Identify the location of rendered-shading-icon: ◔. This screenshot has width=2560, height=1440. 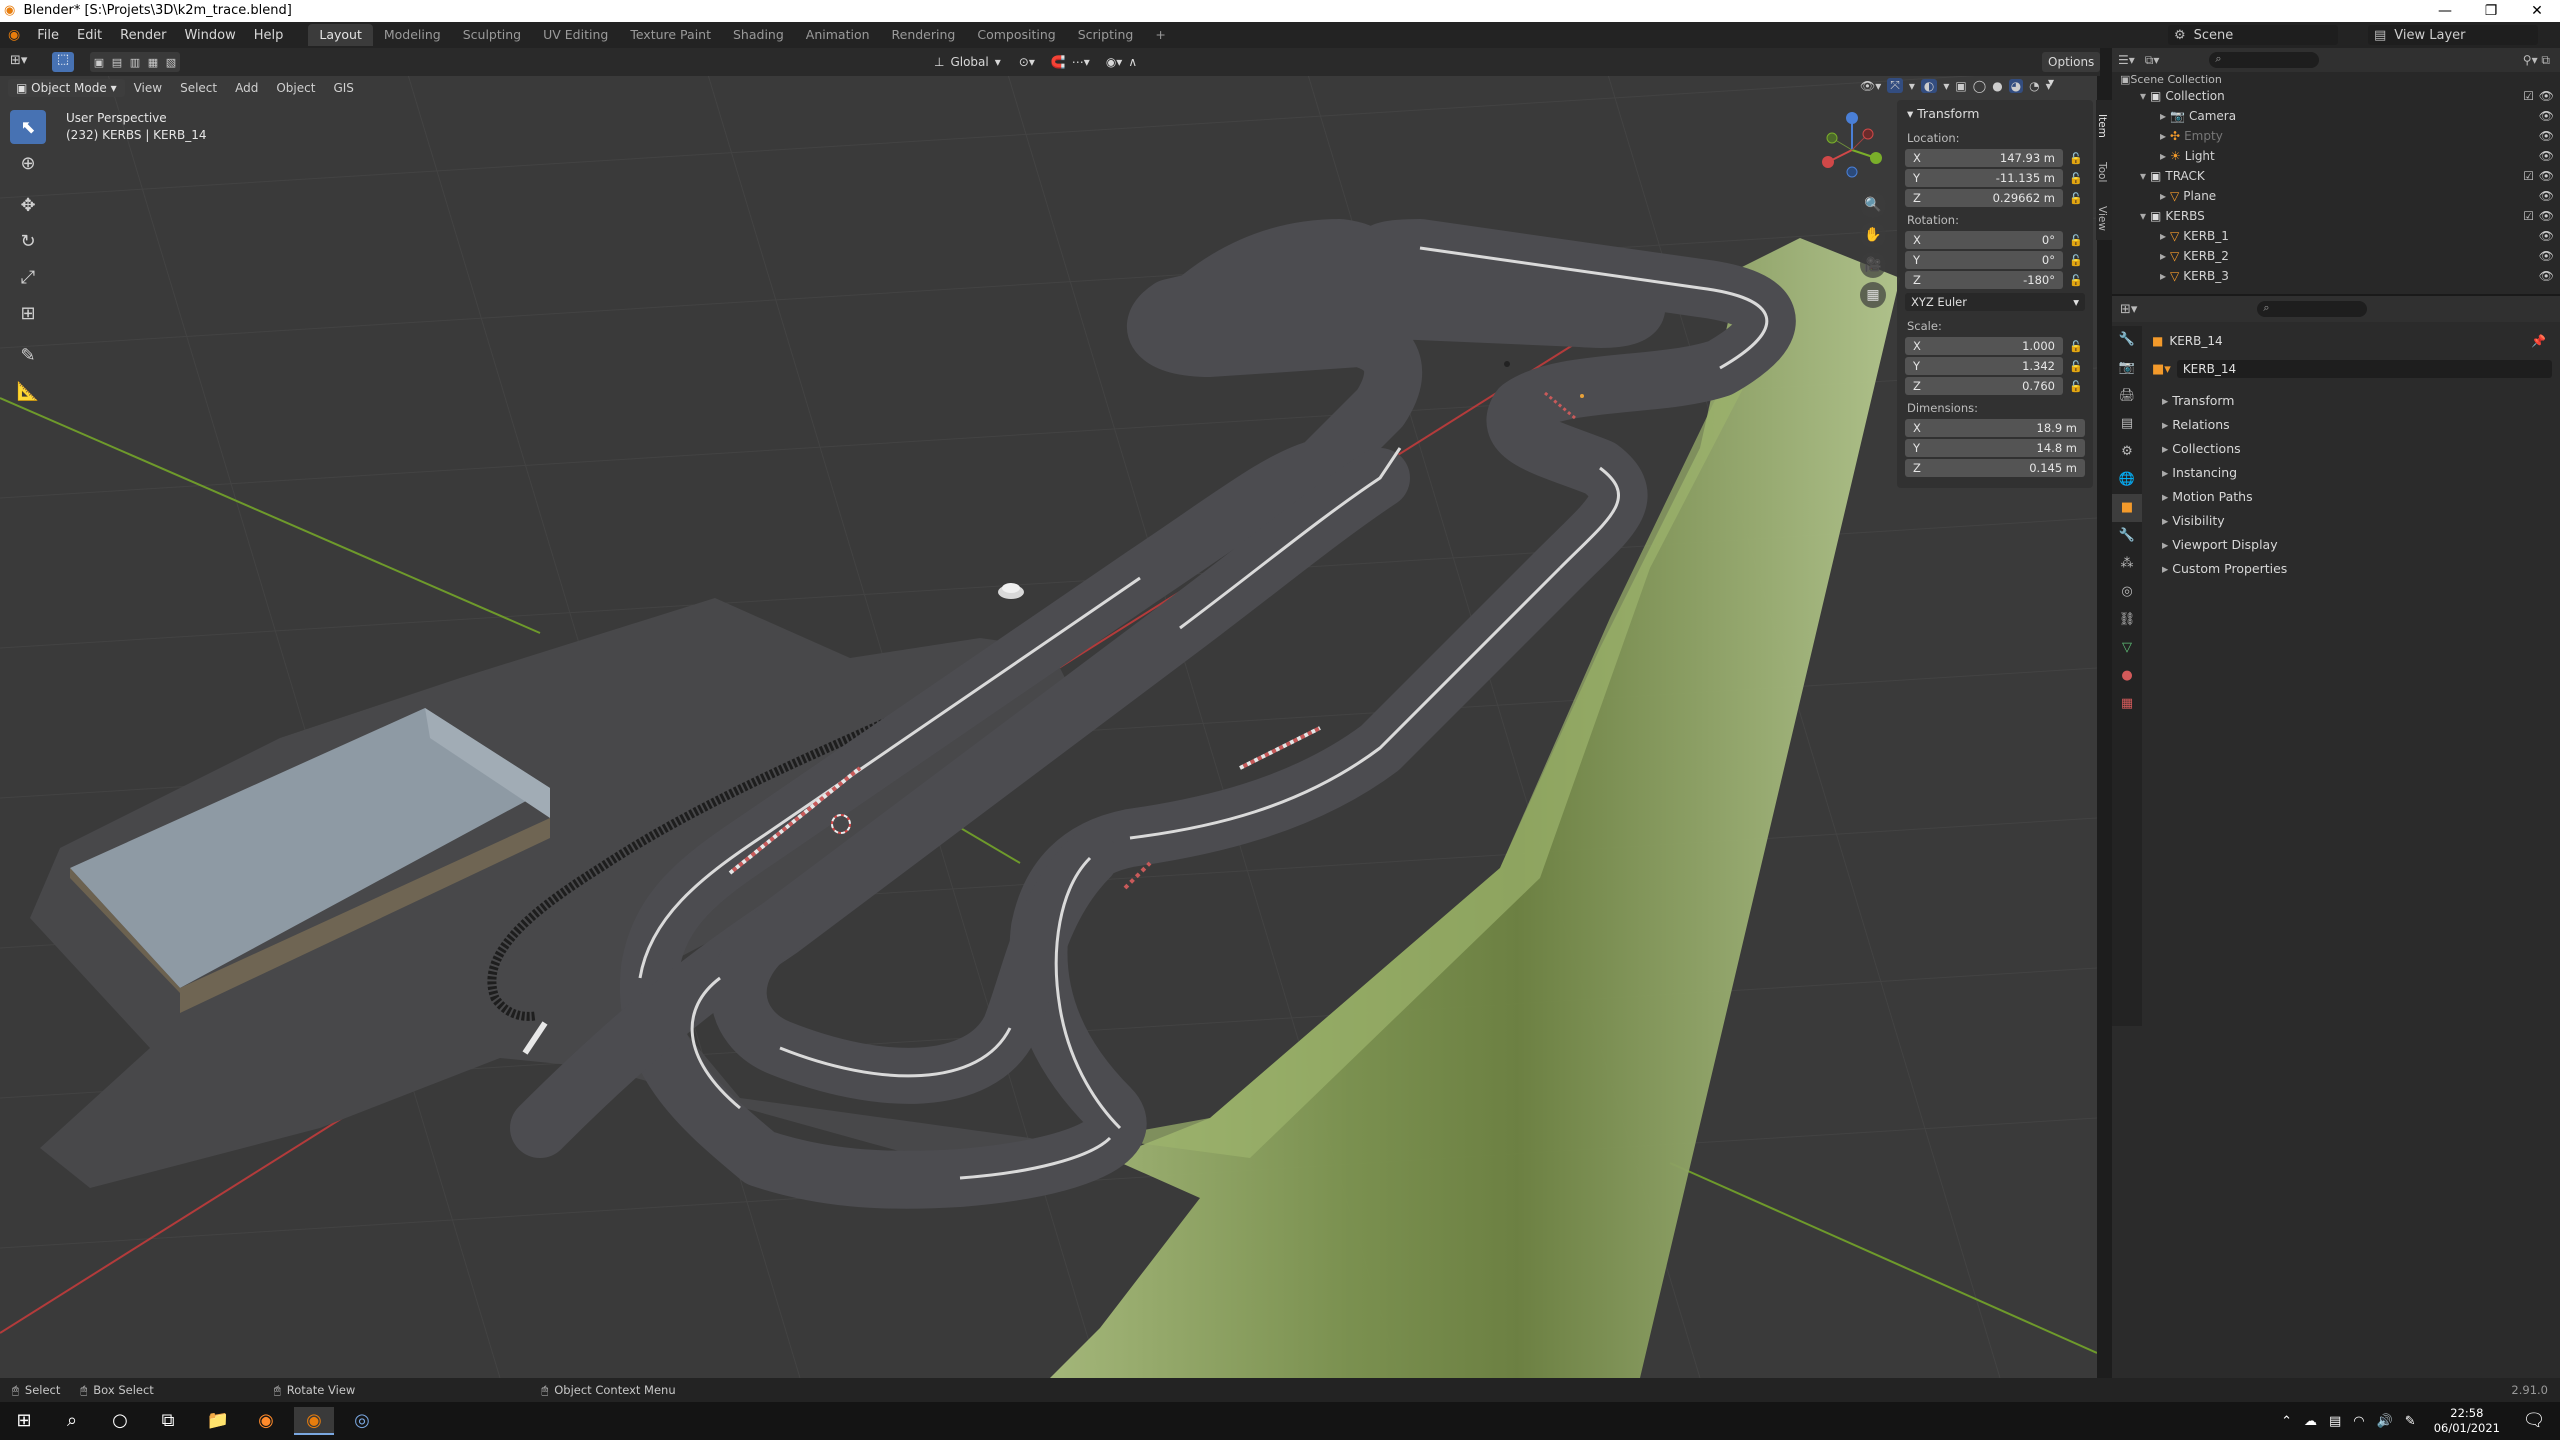
(2034, 86).